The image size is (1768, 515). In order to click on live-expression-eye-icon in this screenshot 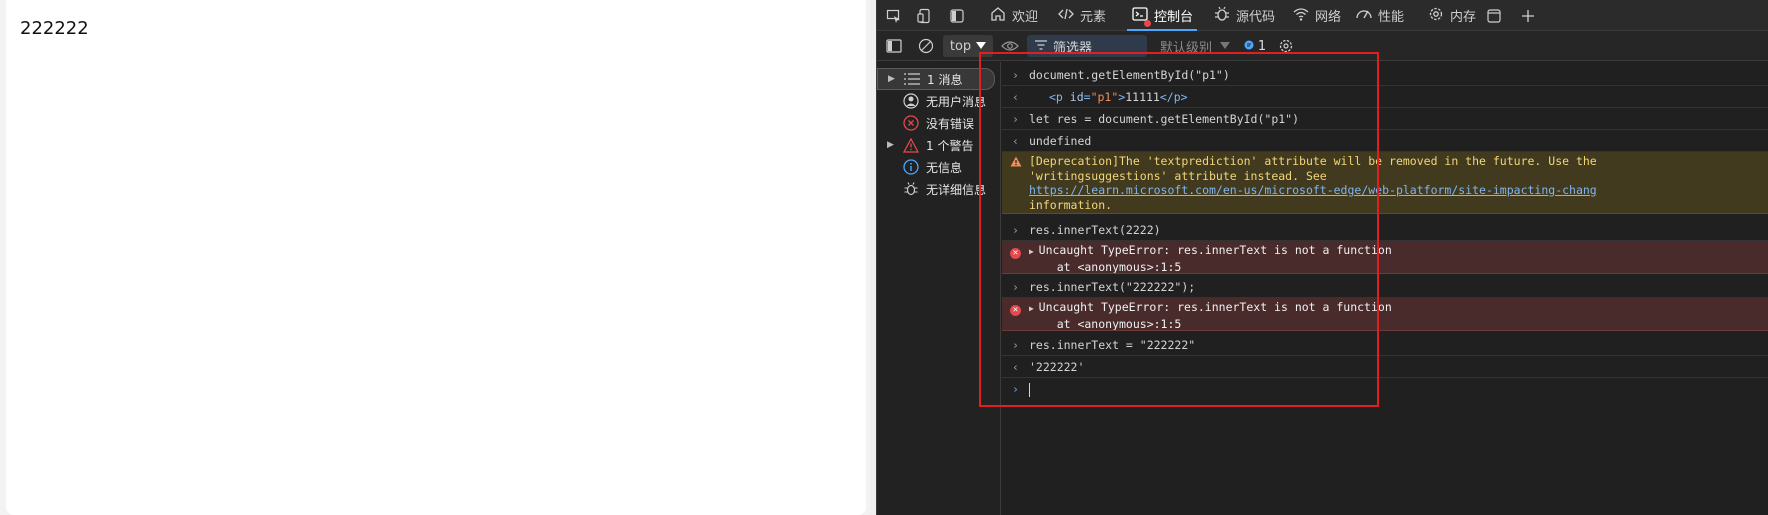, I will do `click(1010, 46)`.